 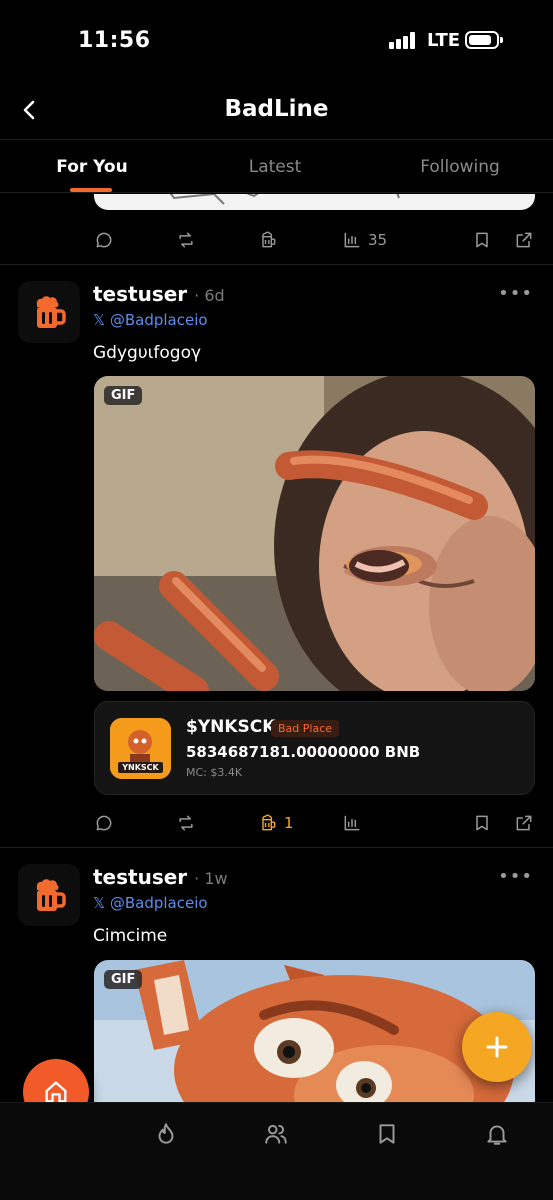 I want to click on feed-tabs: For You Latest Following, so click(x=276, y=167).